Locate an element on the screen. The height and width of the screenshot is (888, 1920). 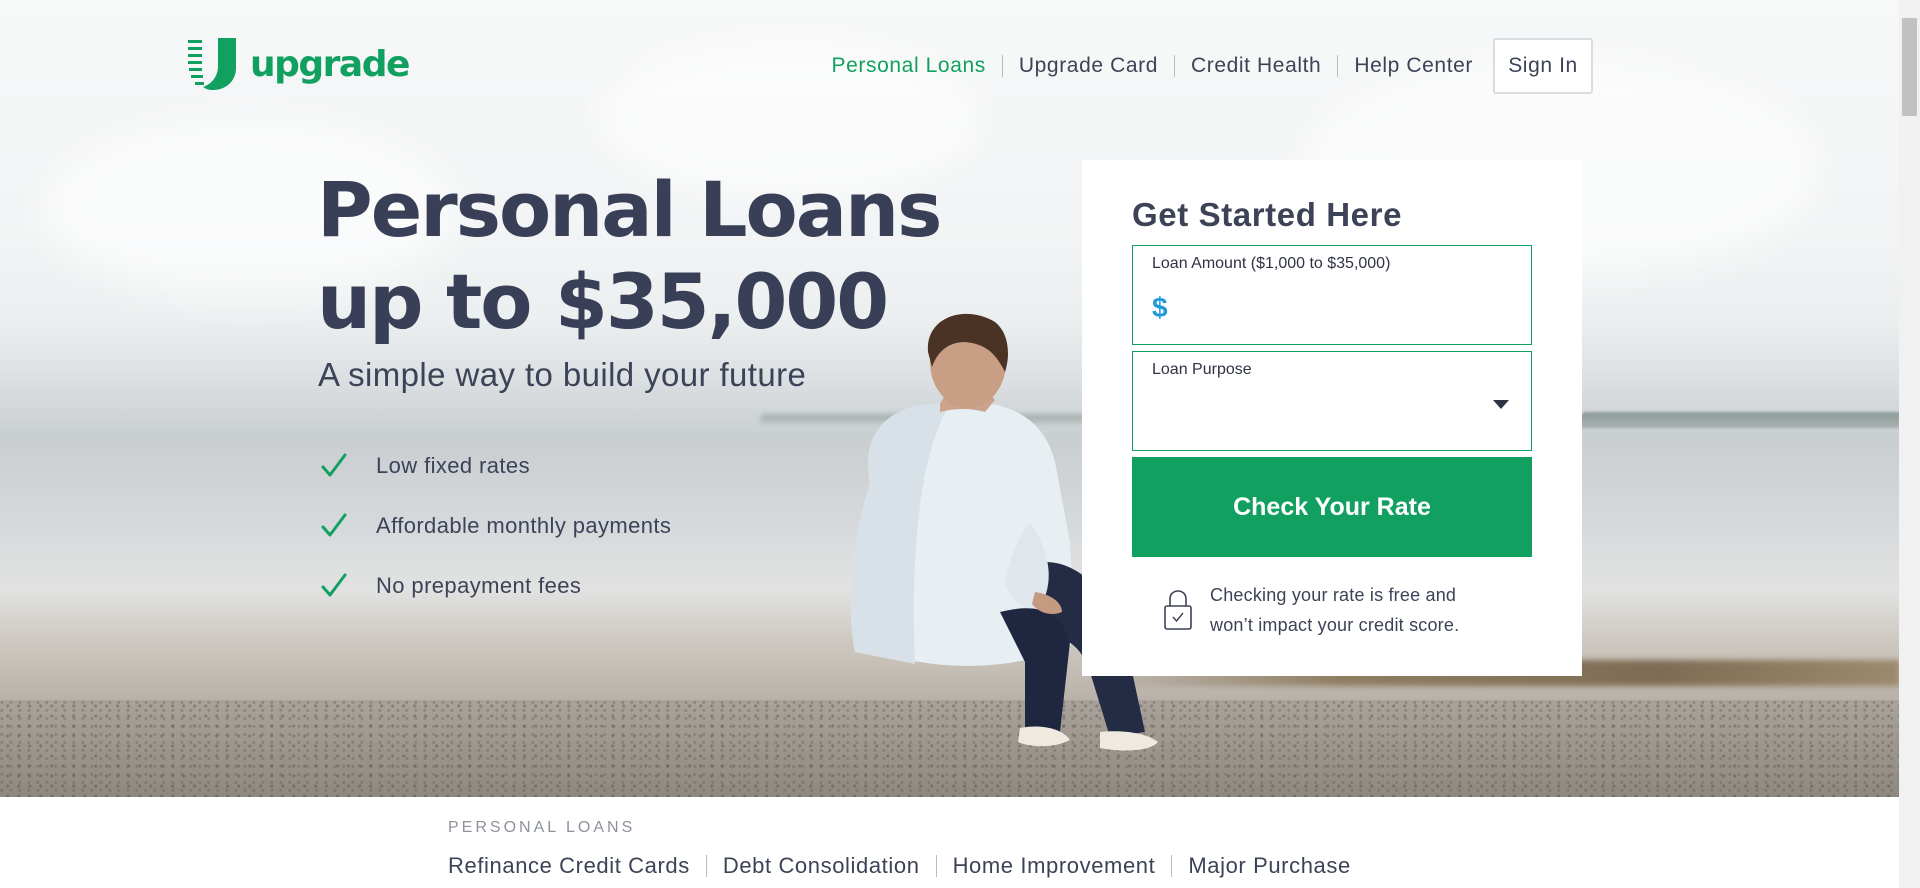
loan-amount-field: Loan Amount ($1,000 to $35,000) $ is located at coordinates (1332, 295).